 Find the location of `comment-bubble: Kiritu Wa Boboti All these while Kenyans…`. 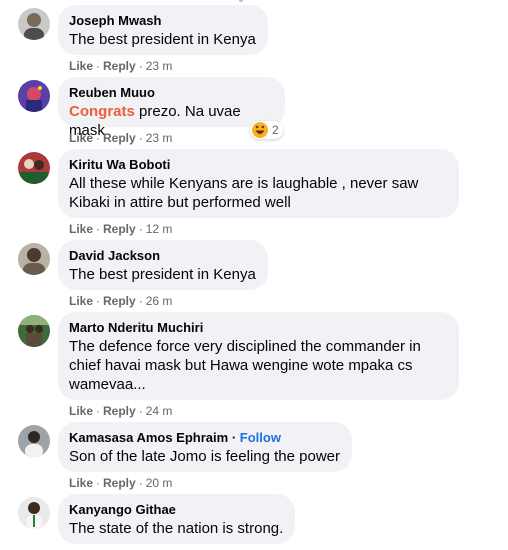

comment-bubble: Kiritu Wa Boboti All these while Kenyans… is located at coordinates (258, 183).